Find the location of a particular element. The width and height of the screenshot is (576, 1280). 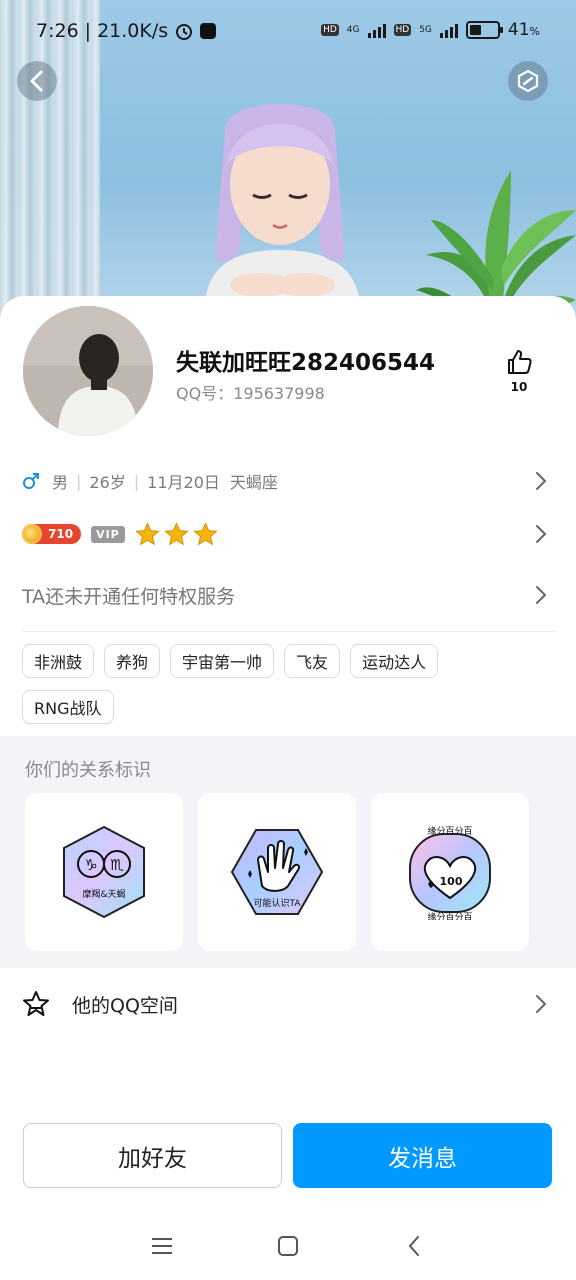

battery-fill is located at coordinates (475, 30).